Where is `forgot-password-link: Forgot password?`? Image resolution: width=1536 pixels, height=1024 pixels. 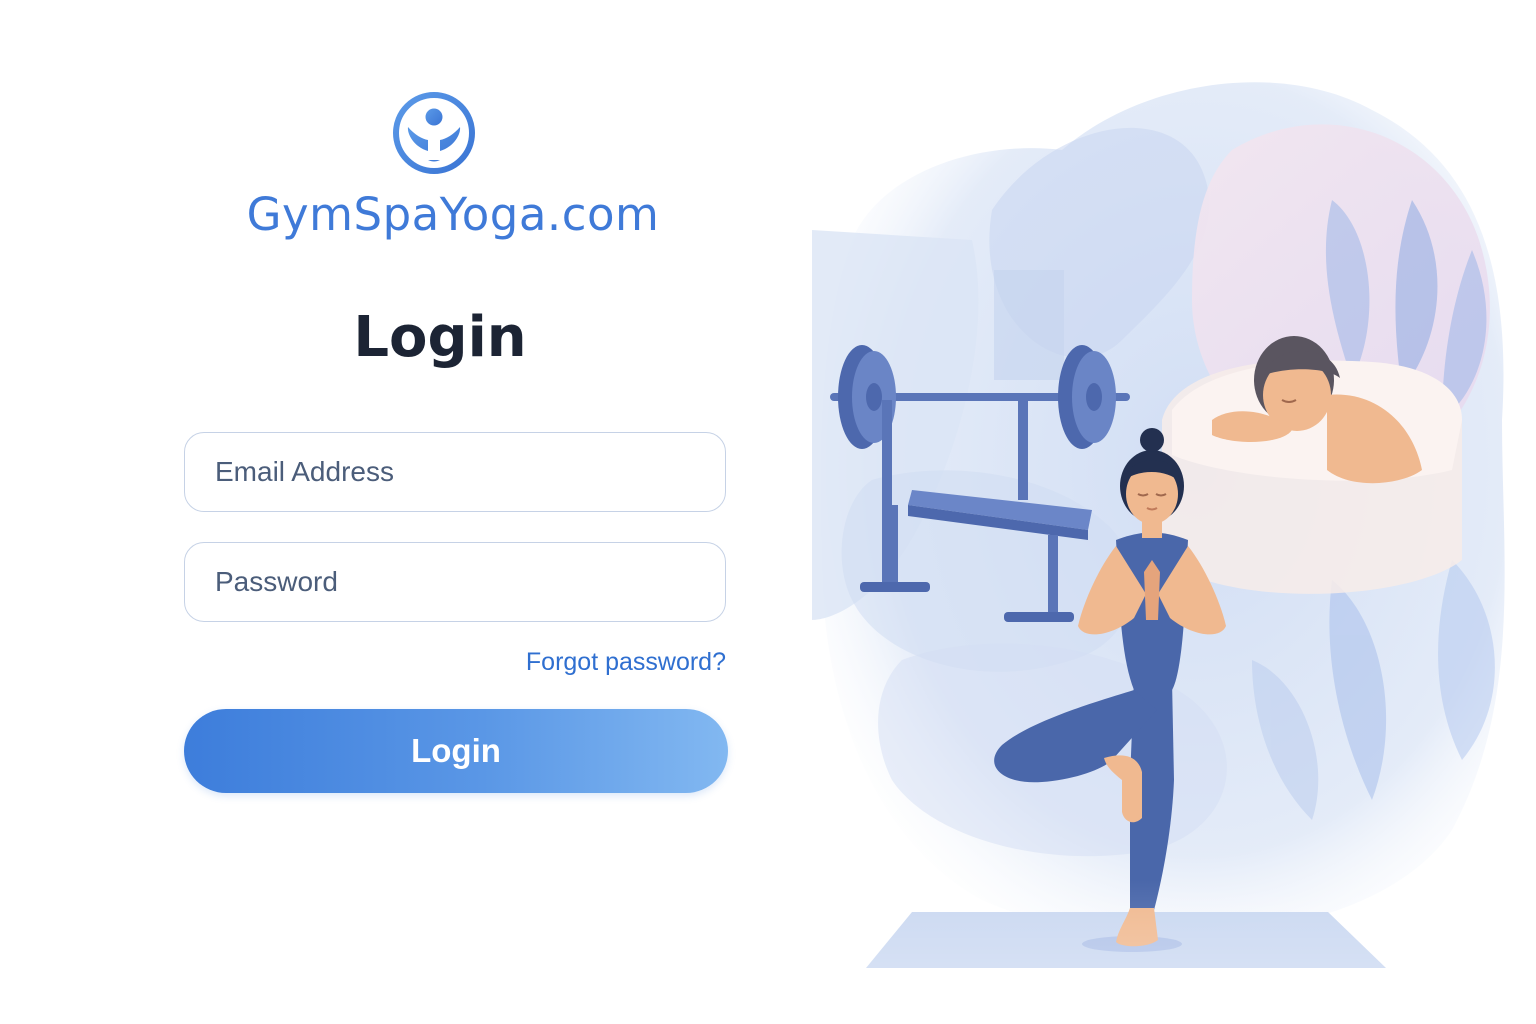 forgot-password-link: Forgot password? is located at coordinates (626, 662).